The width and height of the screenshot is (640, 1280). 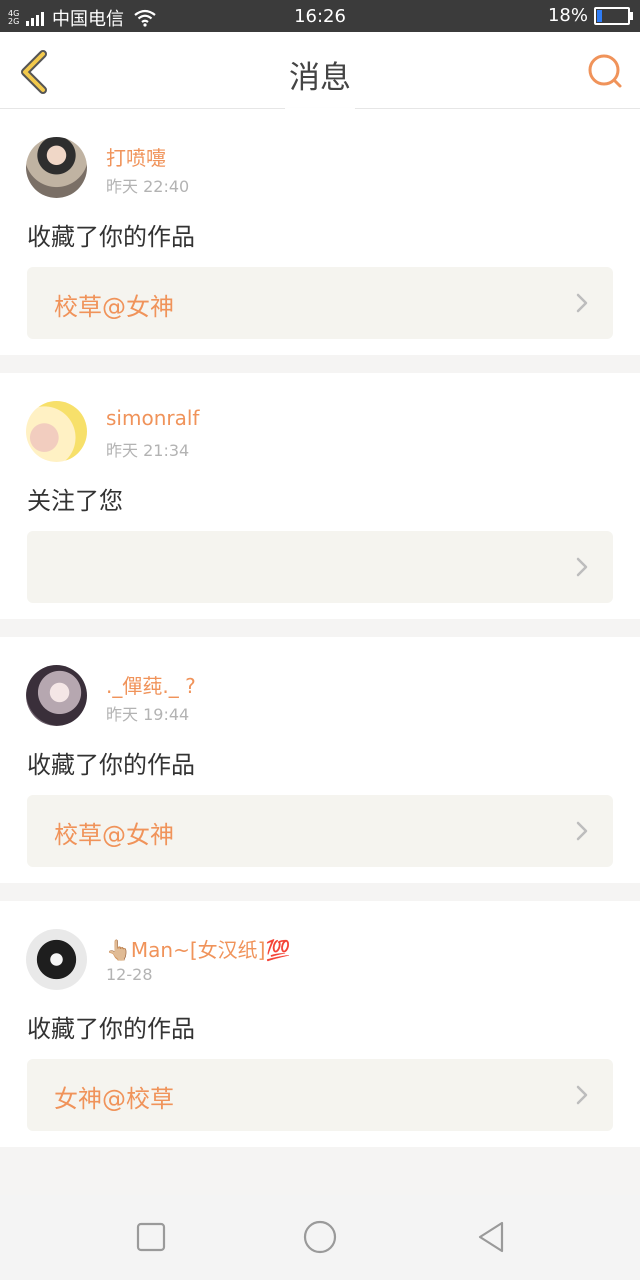 What do you see at coordinates (590, 15) in the screenshot?
I see `status-right: 18%` at bounding box center [590, 15].